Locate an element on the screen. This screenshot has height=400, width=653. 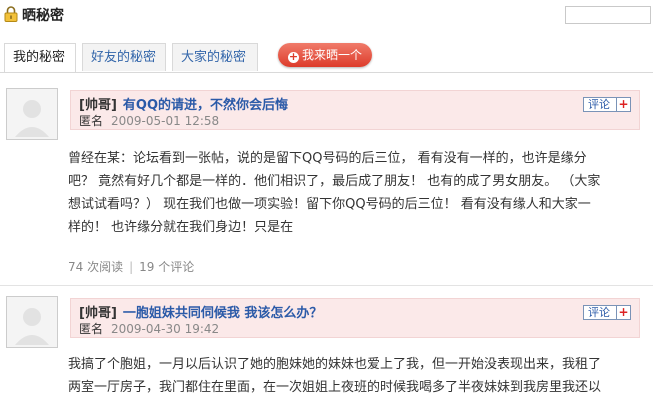
post-meta: 匿名 2009-04-30 19:42 is located at coordinates (149, 328).